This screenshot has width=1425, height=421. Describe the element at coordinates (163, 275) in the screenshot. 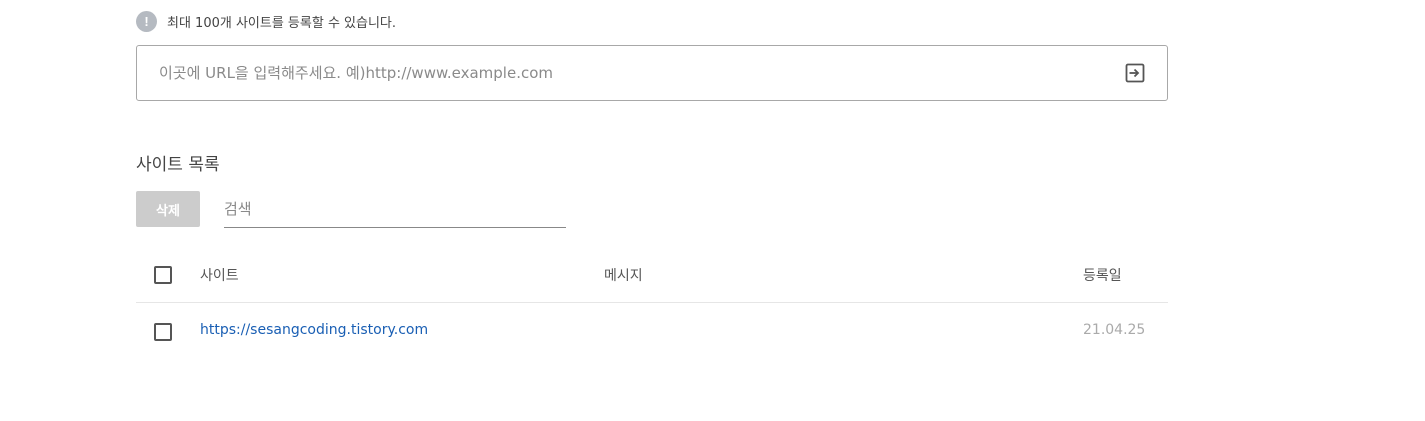

I see `select-all-checkbox` at that location.